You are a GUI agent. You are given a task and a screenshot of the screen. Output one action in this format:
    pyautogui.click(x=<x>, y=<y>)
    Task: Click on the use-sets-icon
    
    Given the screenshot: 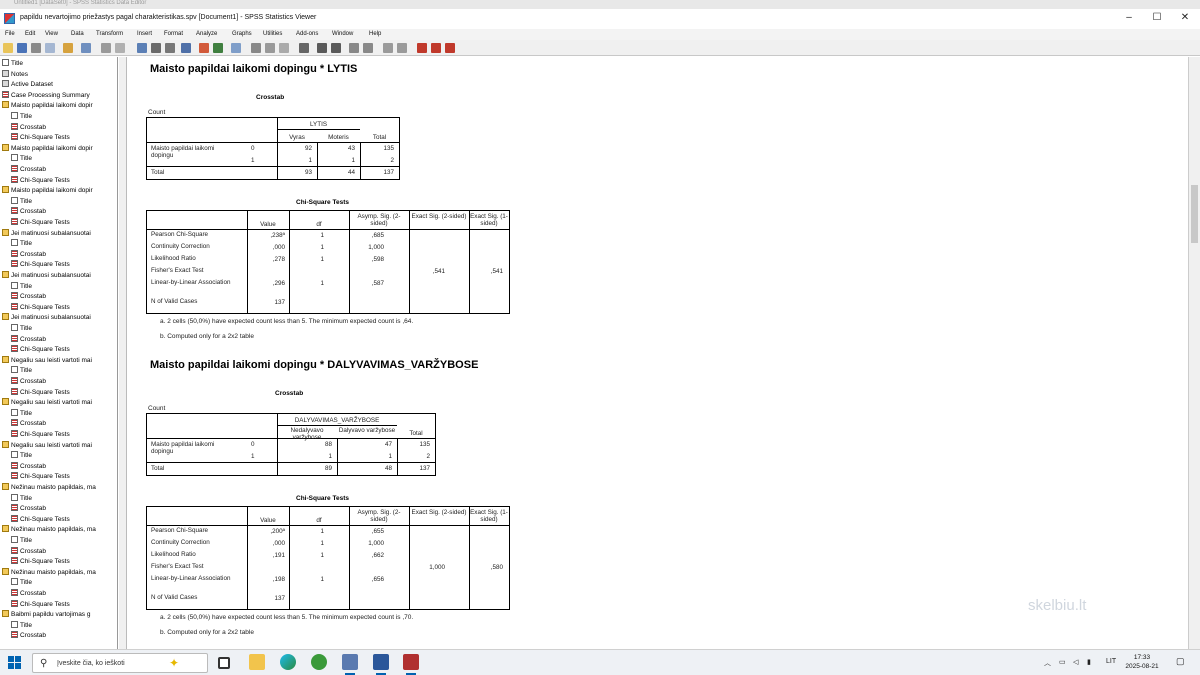 What is the action you would take?
    pyautogui.click(x=204, y=48)
    